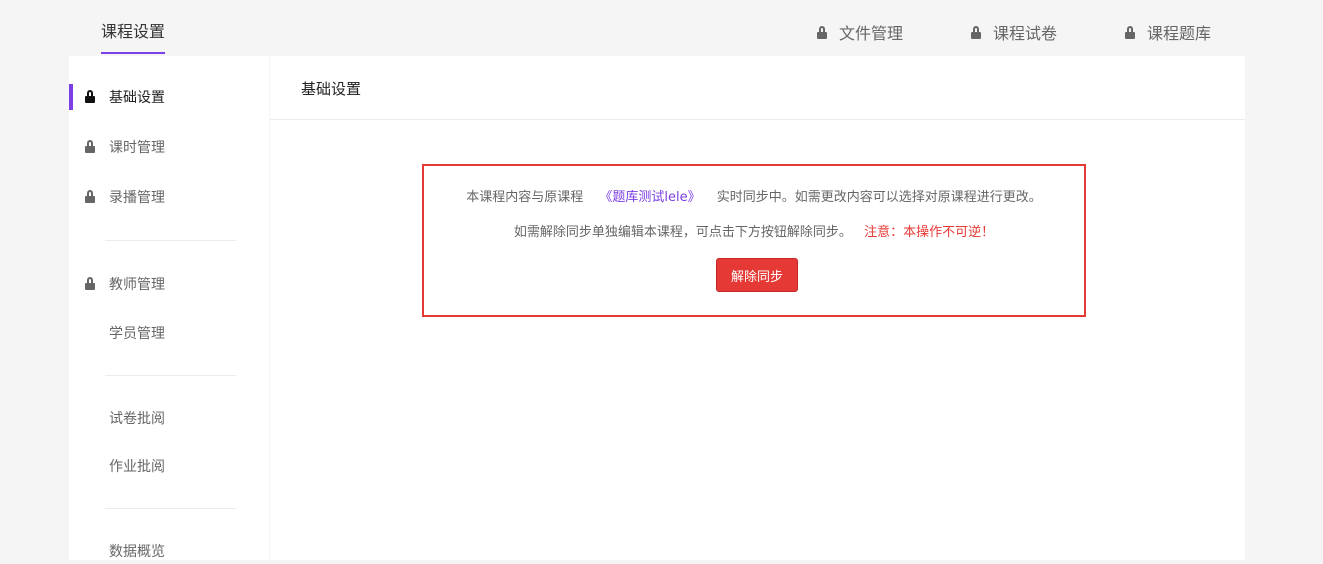 The height and width of the screenshot is (564, 1323). Describe the element at coordinates (169, 197) in the screenshot. I see `sidebar-item-recording-management: 录播管理` at that location.